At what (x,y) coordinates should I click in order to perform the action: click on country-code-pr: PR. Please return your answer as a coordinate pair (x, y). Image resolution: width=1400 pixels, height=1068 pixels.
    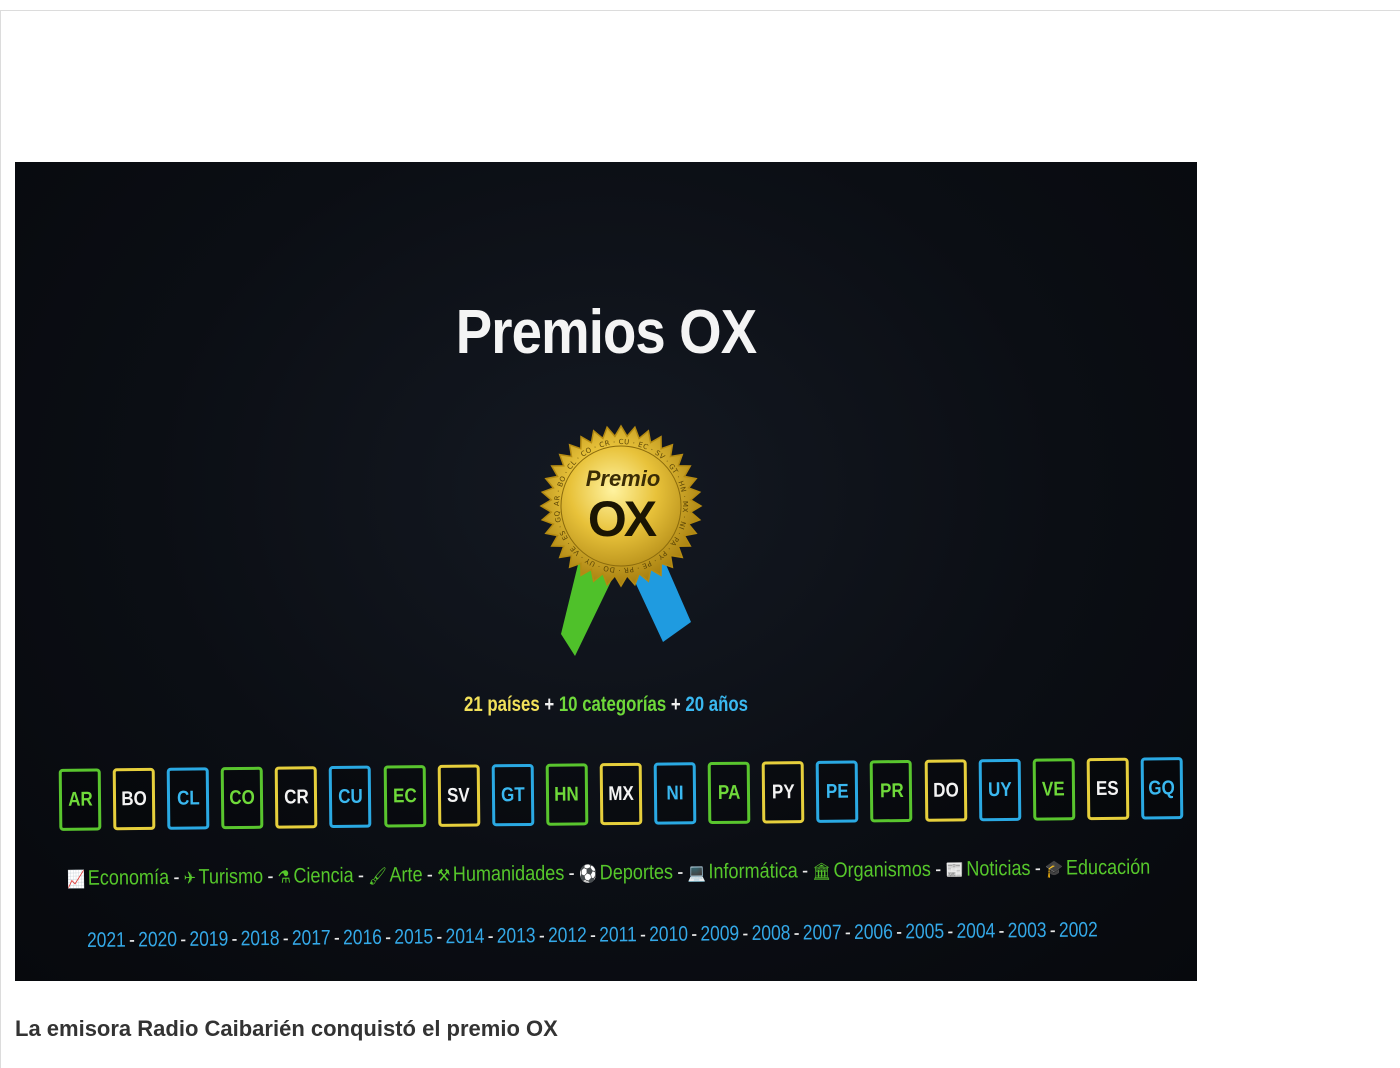
    Looking at the image, I should click on (891, 791).